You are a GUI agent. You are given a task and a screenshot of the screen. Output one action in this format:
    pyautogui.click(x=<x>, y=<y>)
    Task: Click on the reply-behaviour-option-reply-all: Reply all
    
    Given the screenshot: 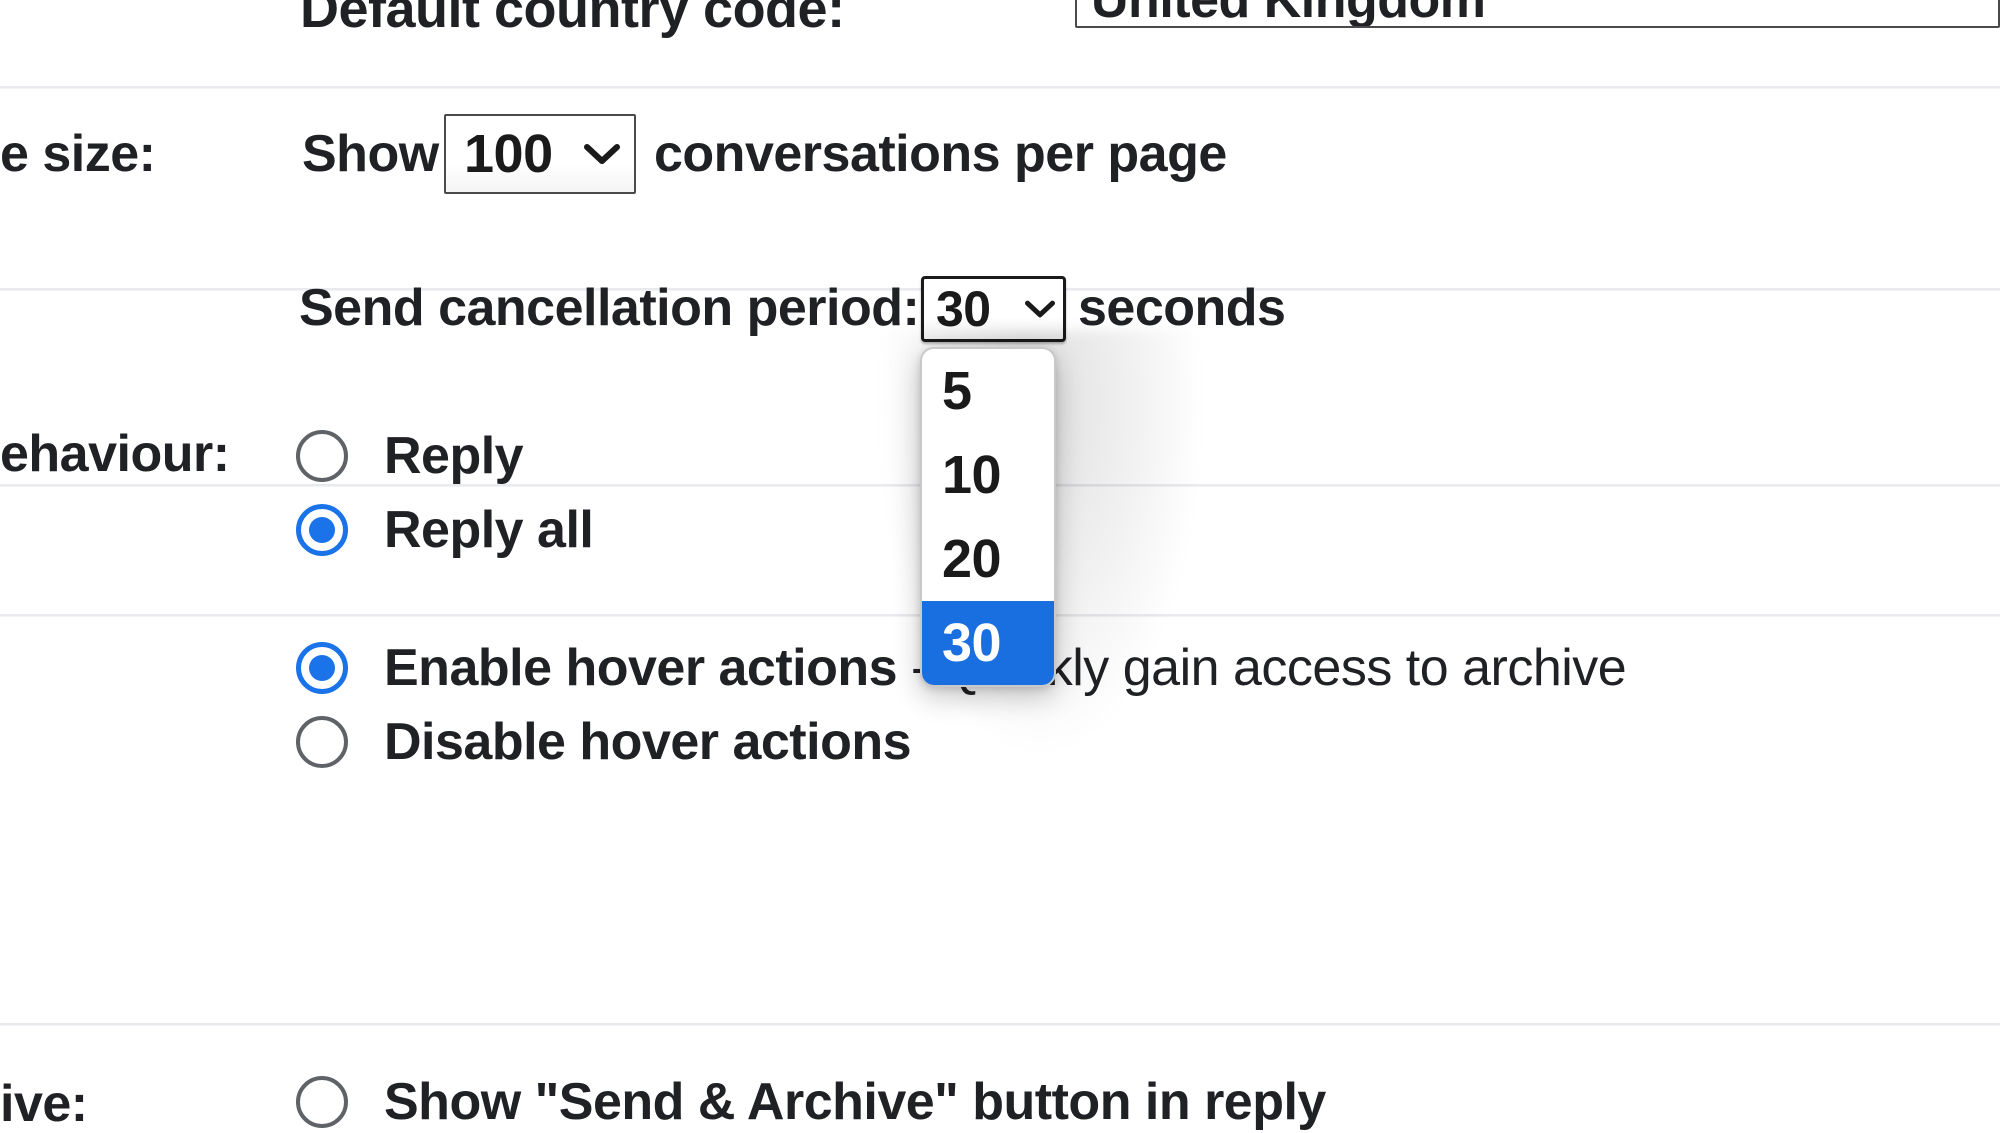 What is the action you would take?
    pyautogui.click(x=445, y=530)
    